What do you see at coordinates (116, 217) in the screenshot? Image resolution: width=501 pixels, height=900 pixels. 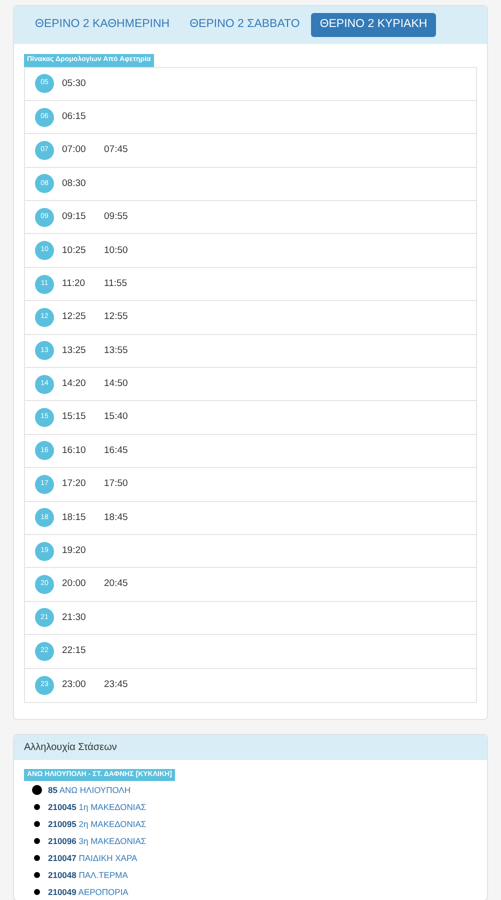 I see `departure-time: 09:55` at bounding box center [116, 217].